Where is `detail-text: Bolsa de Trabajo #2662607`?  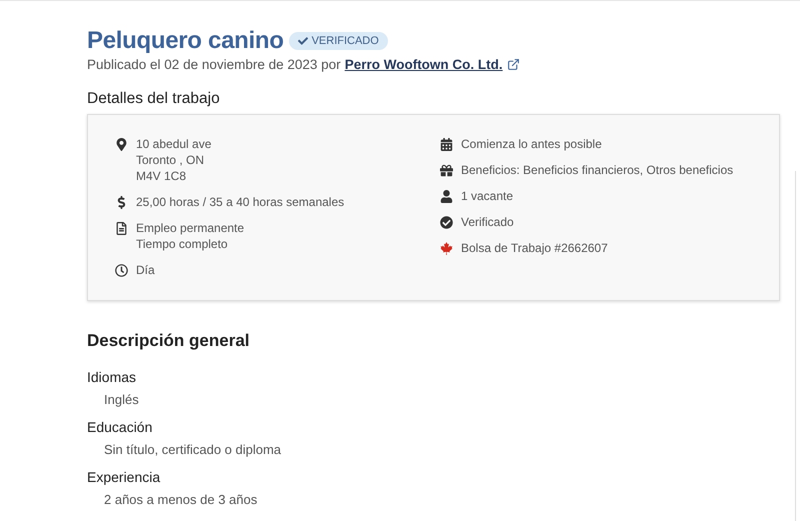
detail-text: Bolsa de Trabajo #2662607 is located at coordinates (534, 248).